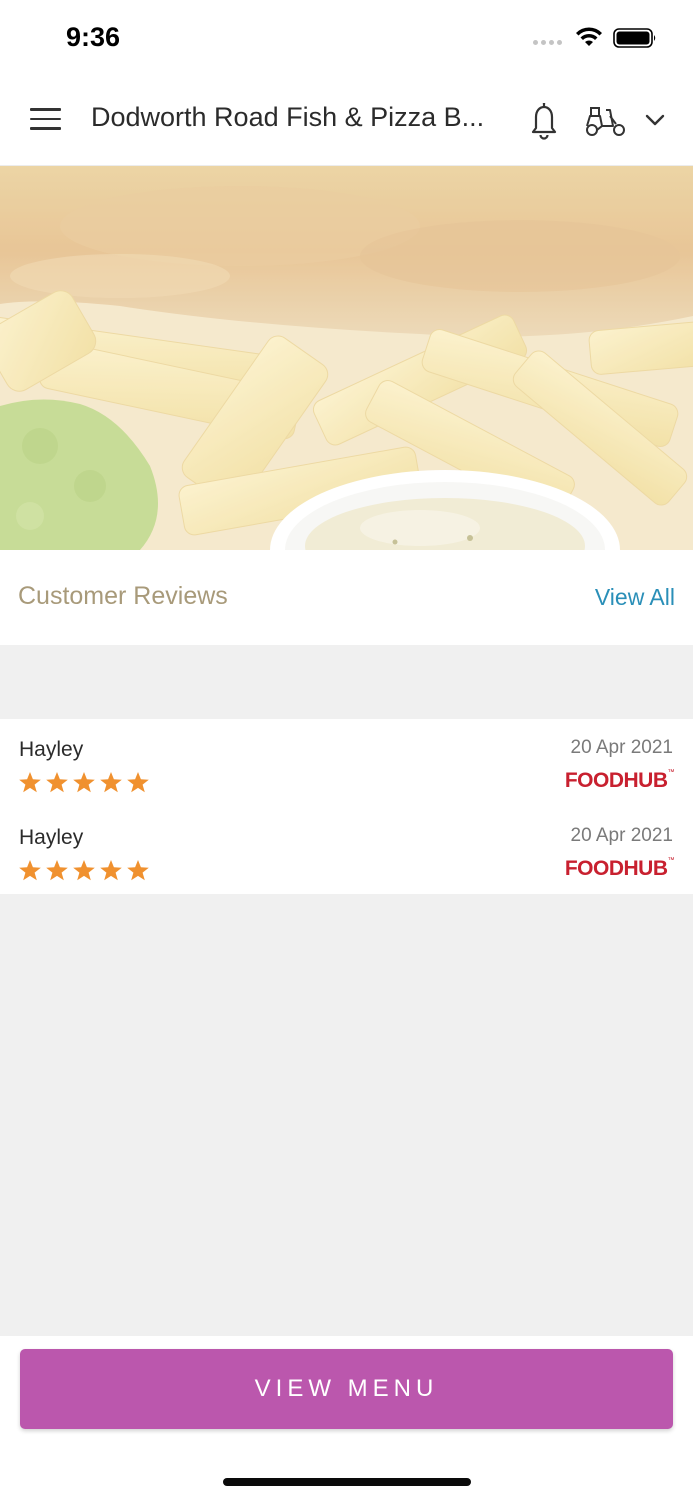 The width and height of the screenshot is (693, 1500). What do you see at coordinates (547, 42) in the screenshot?
I see `signal-dots-icon` at bounding box center [547, 42].